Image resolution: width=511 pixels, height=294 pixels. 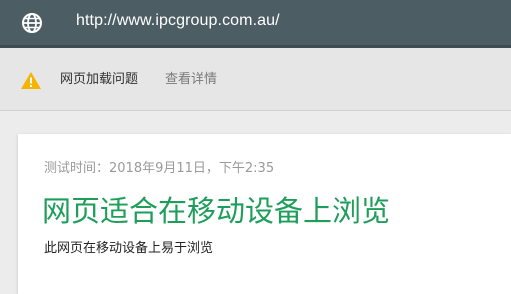 I want to click on url-text: http://www.ipcgroup.com.au/, so click(x=178, y=21).